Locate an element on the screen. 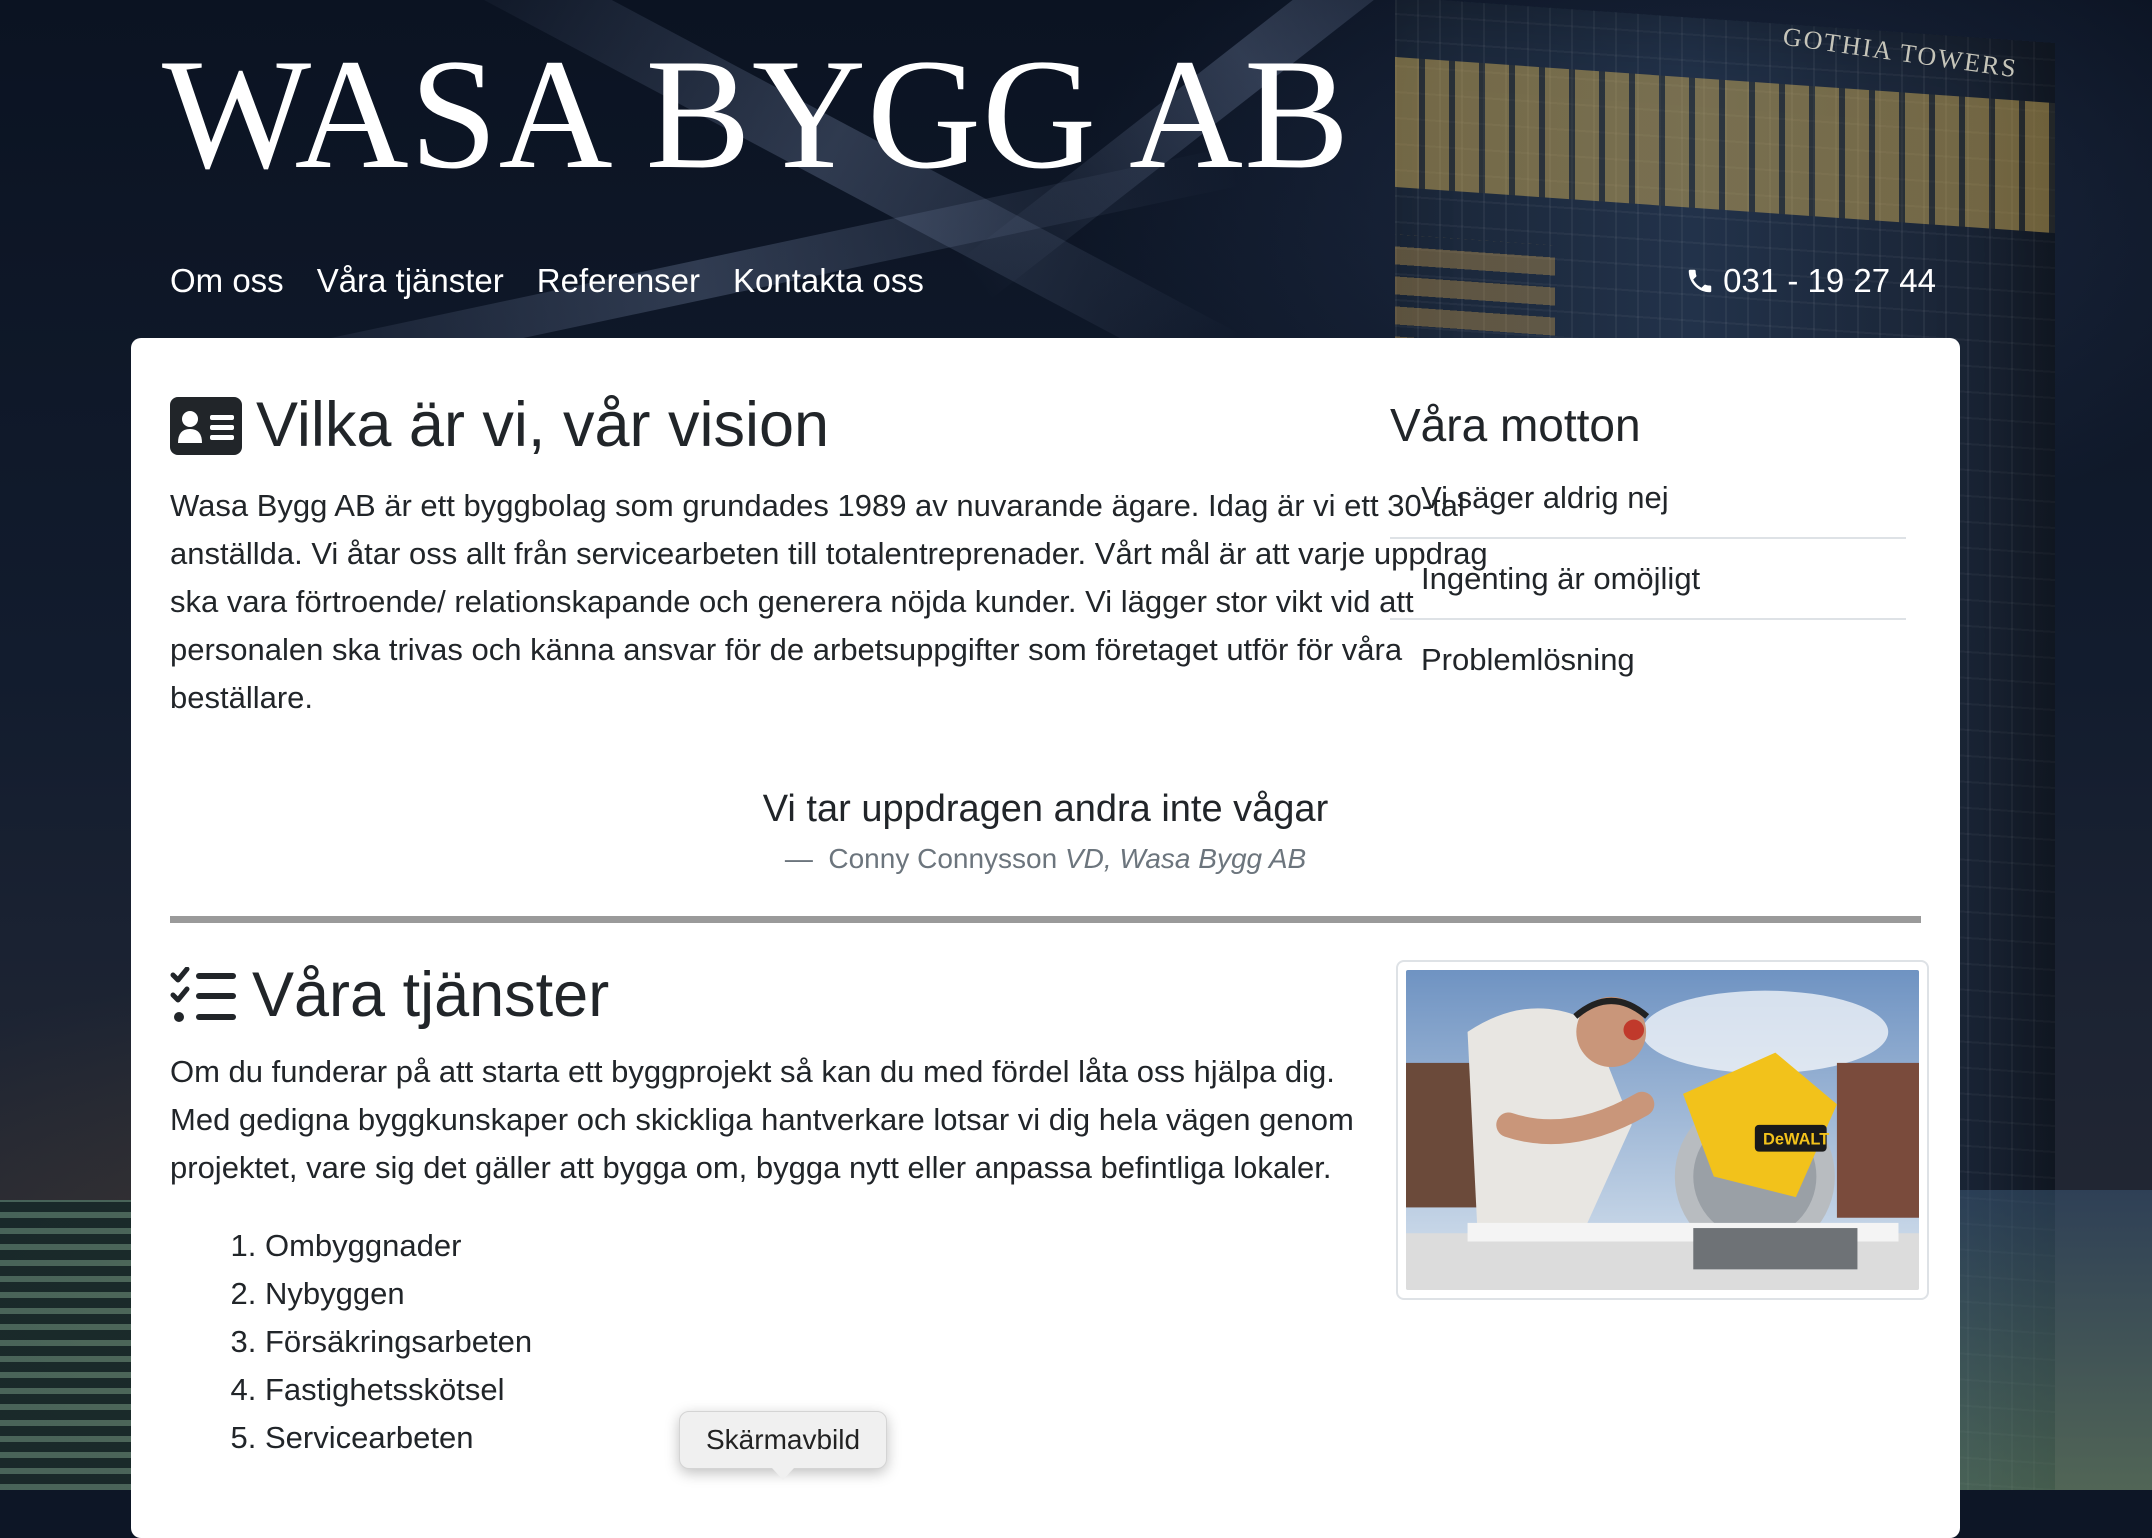  worker-photo: DeWALT is located at coordinates (1662, 1130).